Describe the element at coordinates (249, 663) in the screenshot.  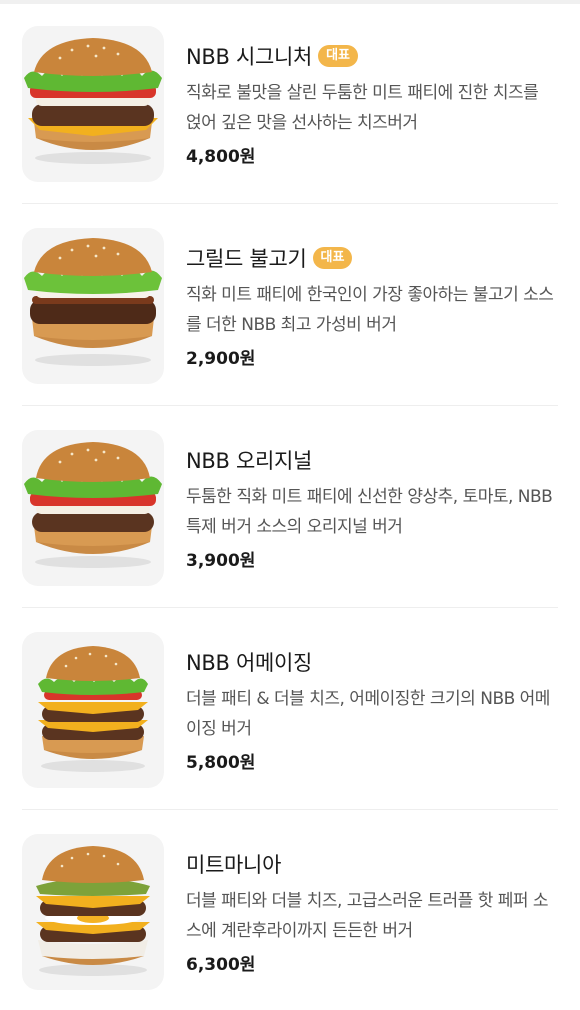
I see `menu-item-name: NBB 어메이징` at that location.